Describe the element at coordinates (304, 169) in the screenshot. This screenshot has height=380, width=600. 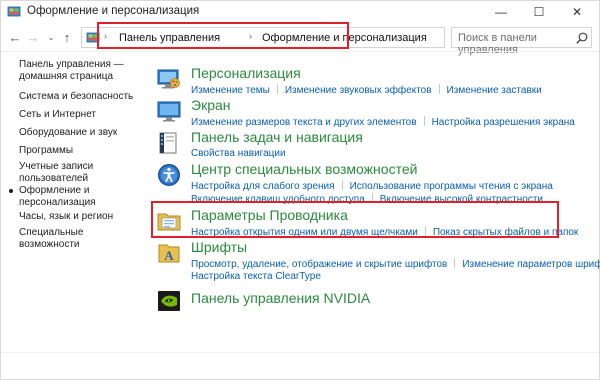
I see `ease-of-access-center-link: Центр специальных возможностей` at that location.